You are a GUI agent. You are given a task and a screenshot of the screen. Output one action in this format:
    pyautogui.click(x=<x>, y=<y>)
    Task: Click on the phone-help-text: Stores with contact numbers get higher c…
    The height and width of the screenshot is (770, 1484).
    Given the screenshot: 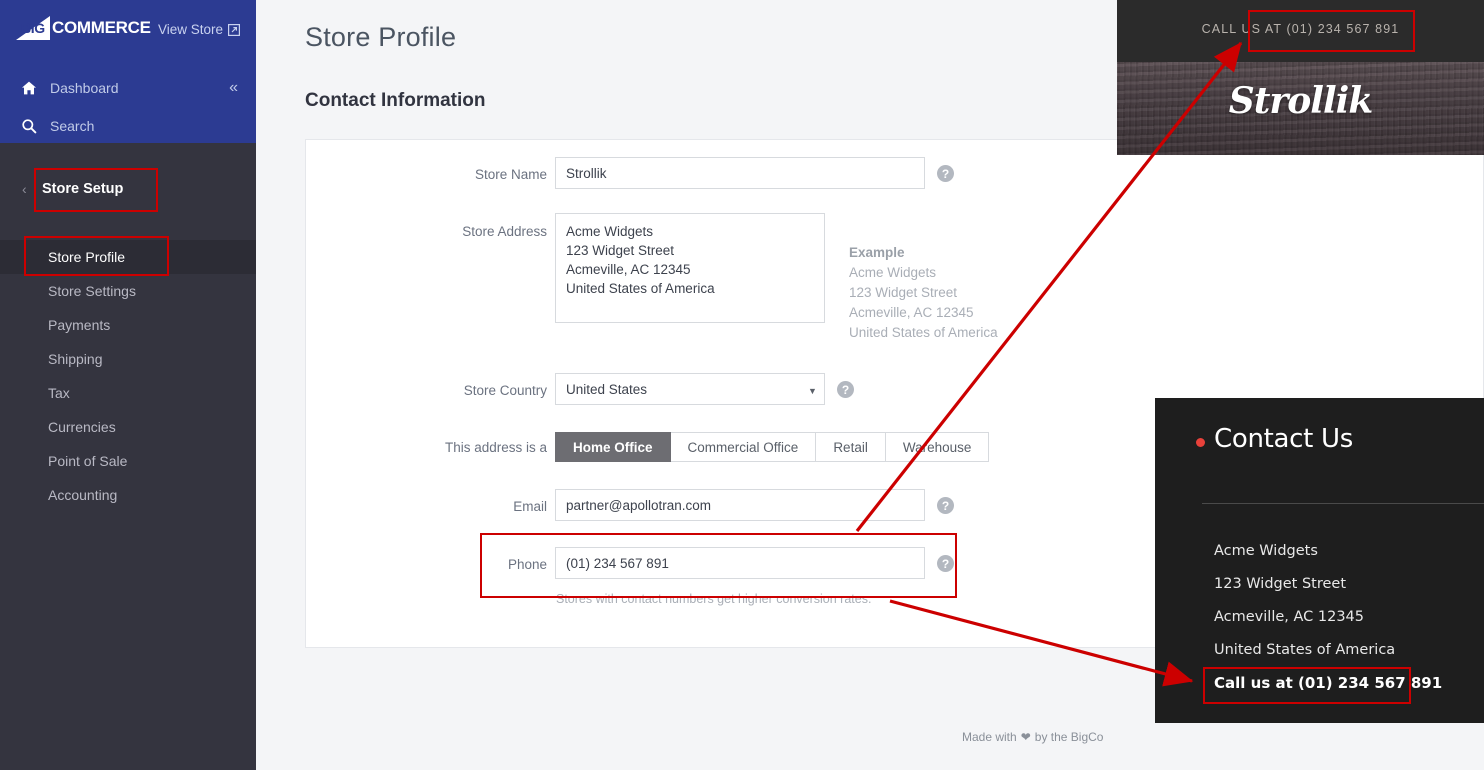 What is the action you would take?
    pyautogui.click(x=714, y=599)
    